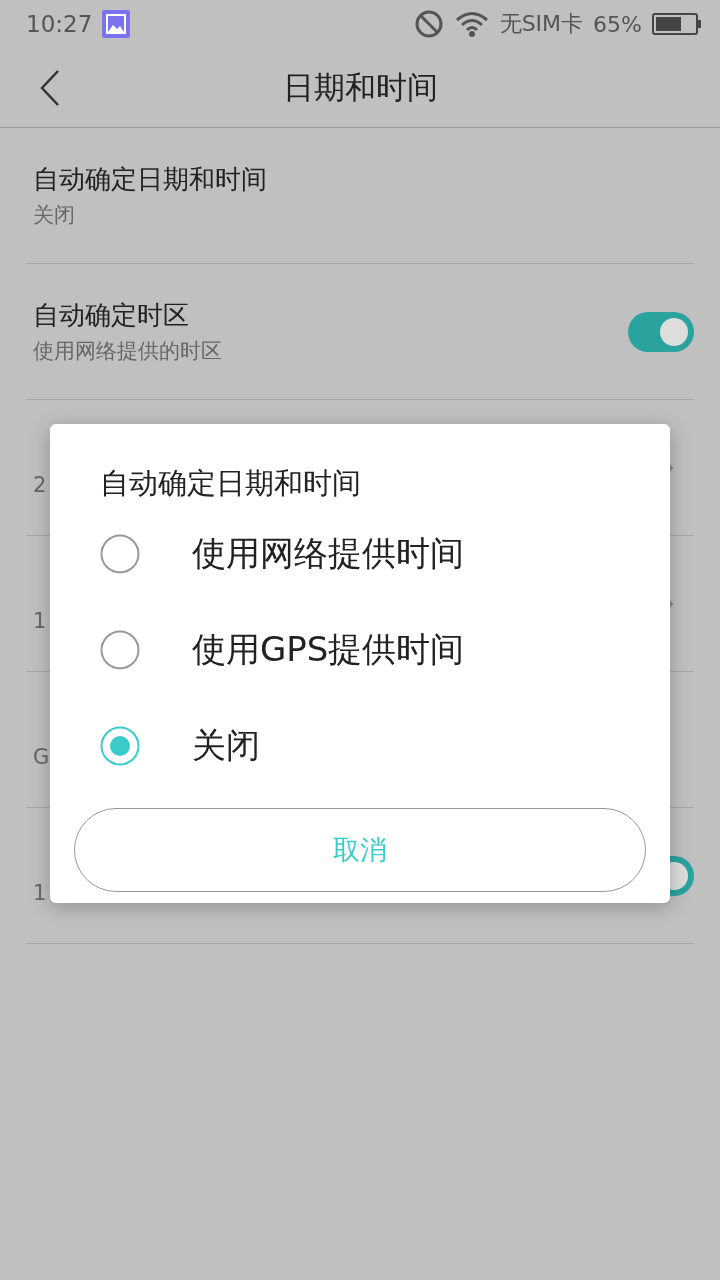  What do you see at coordinates (40, 485) in the screenshot?
I see `setting-value: 2` at bounding box center [40, 485].